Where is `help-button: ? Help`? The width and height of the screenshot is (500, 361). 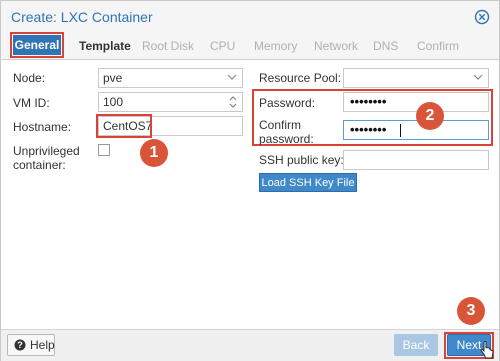 help-button: ? Help is located at coordinates (31, 345).